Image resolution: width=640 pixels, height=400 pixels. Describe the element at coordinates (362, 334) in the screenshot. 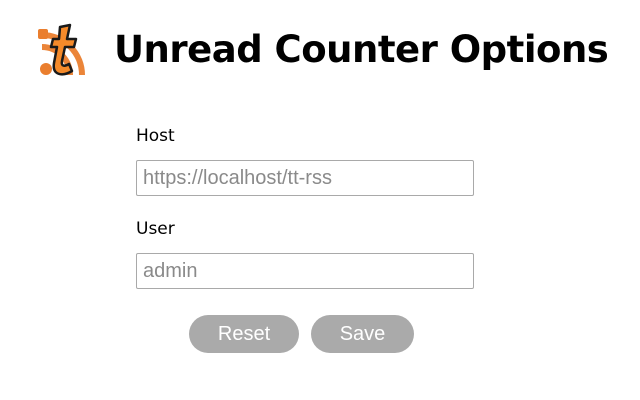

I see `save-button: Save` at that location.